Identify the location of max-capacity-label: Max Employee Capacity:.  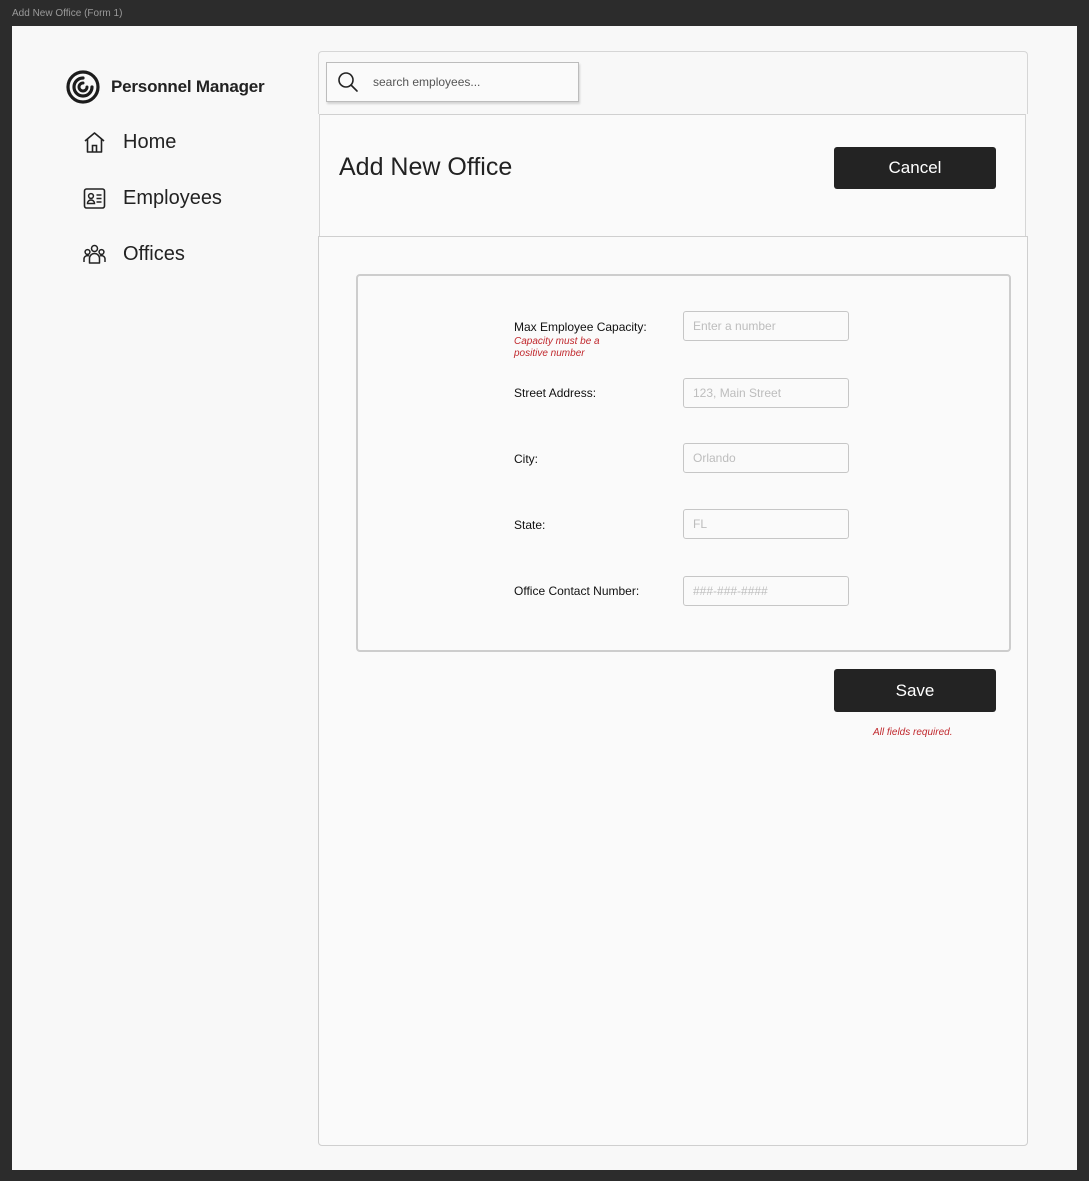
(580, 327).